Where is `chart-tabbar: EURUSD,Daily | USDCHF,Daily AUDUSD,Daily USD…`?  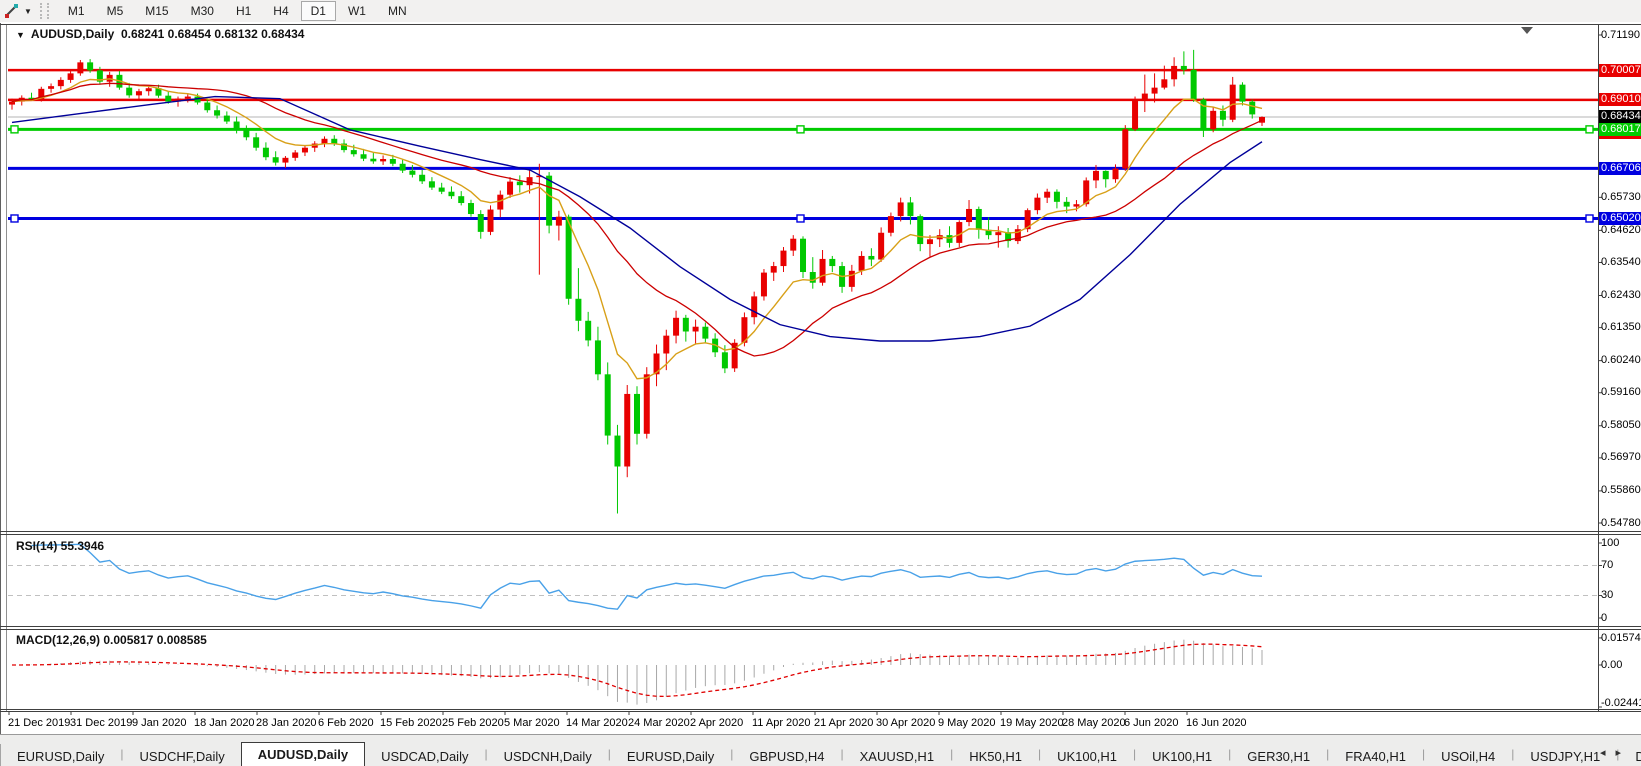
chart-tabbar: EURUSD,Daily | USDCHF,Daily AUDUSD,Daily USD… is located at coordinates (820, 750).